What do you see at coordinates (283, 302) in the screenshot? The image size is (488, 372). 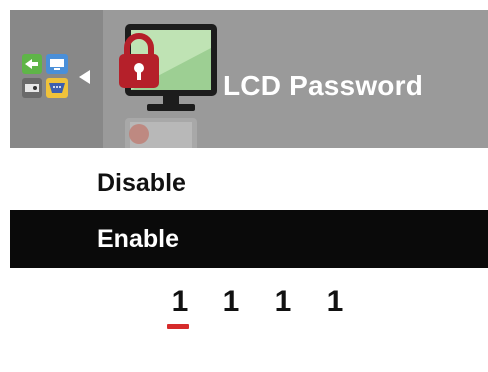 I see `password-digit-3: 1` at bounding box center [283, 302].